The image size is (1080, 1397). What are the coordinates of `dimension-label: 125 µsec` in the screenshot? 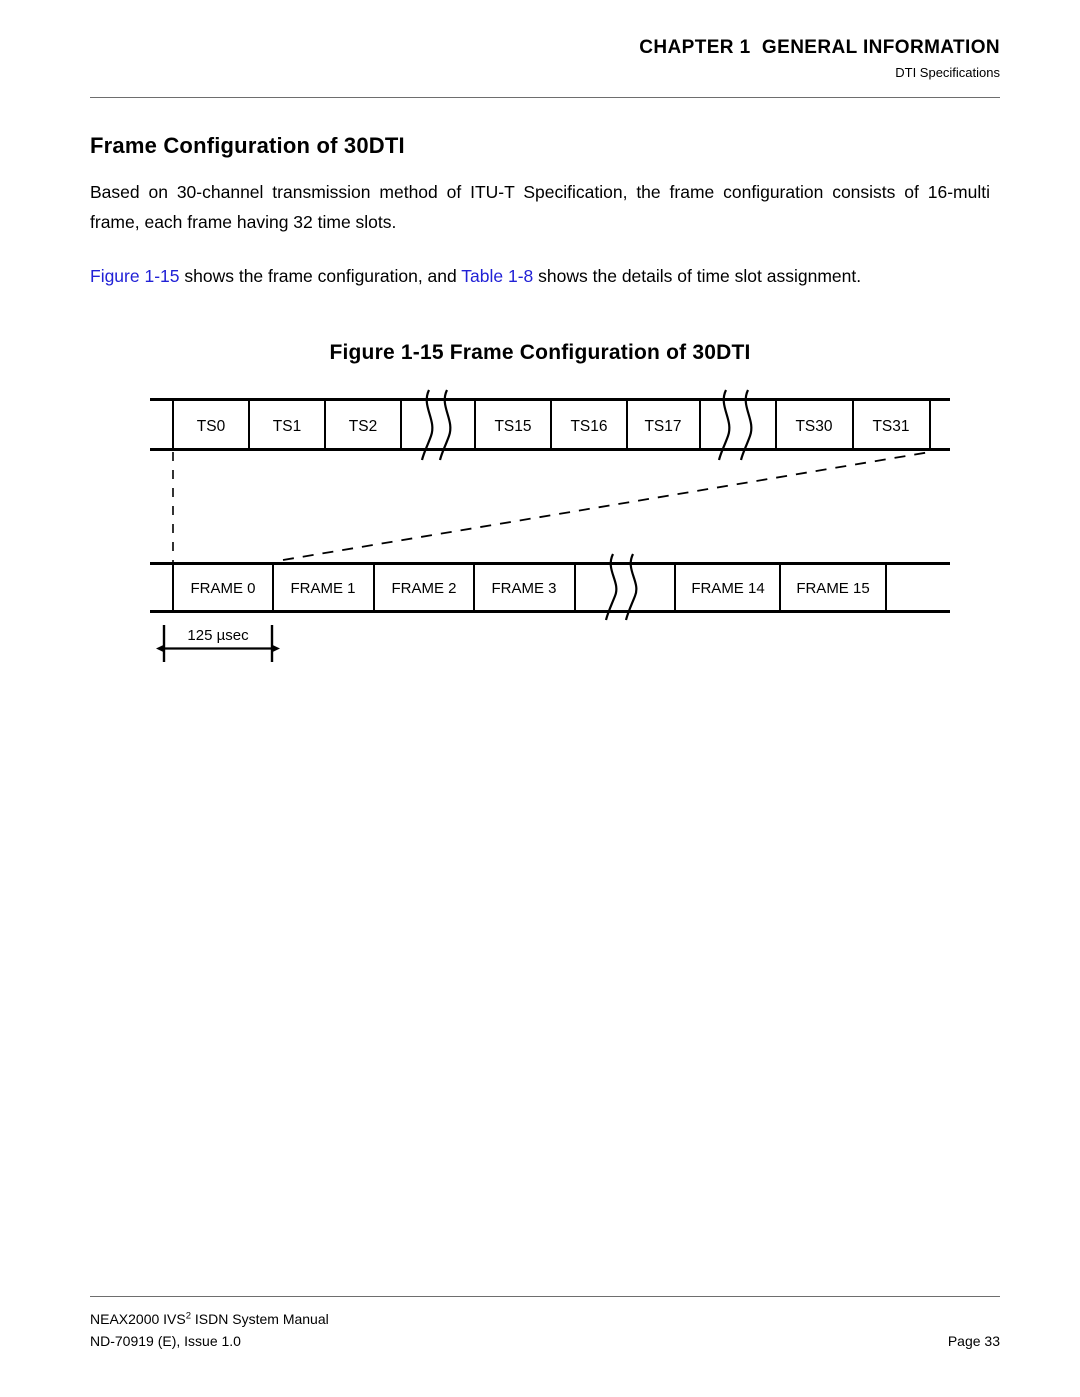 It's located at (218, 635).